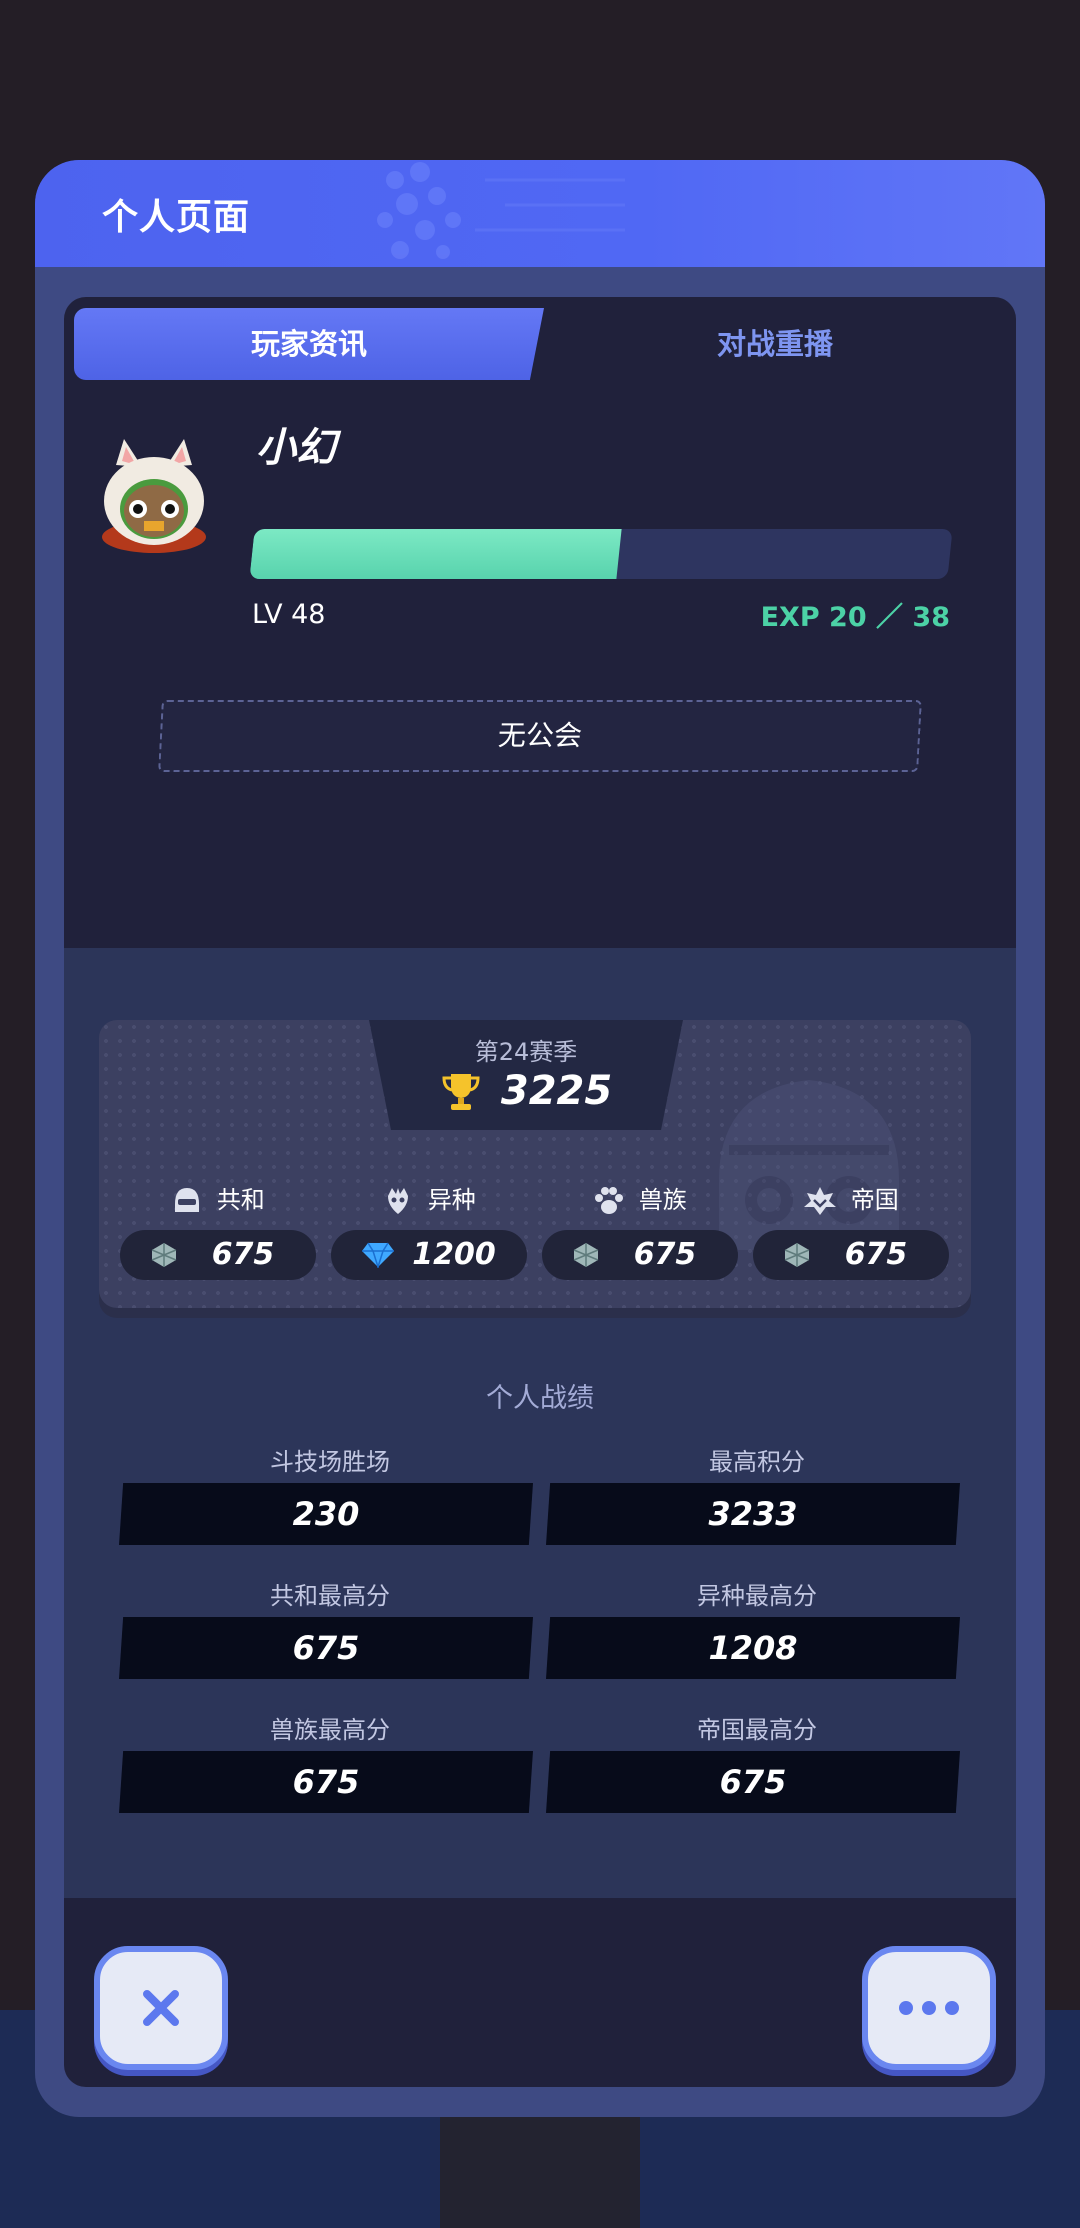 The height and width of the screenshot is (2228, 1080). Describe the element at coordinates (556, 1091) in the screenshot. I see `season-score: 3225` at that location.